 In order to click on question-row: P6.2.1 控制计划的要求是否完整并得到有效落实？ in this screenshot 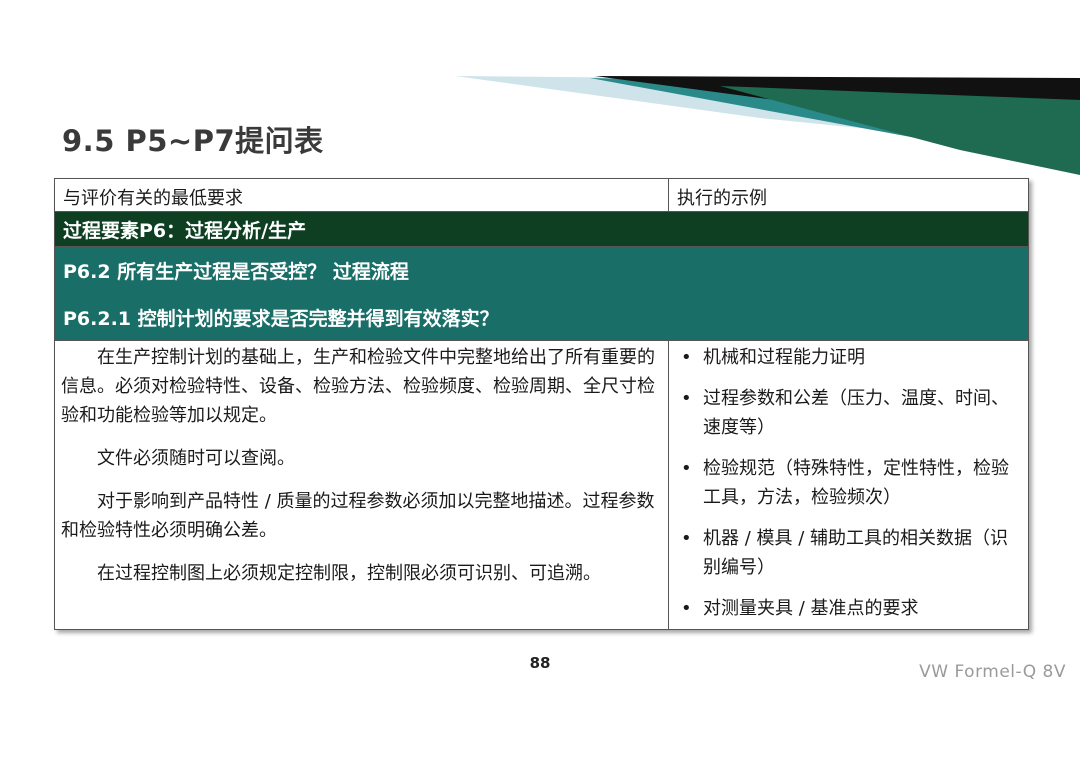, I will do `click(541, 317)`.